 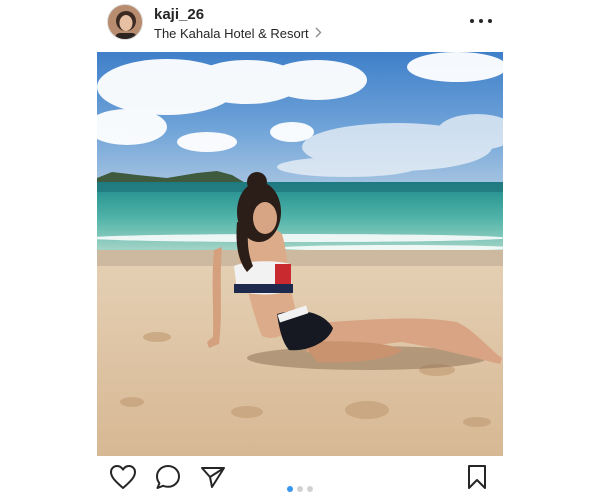 I want to click on avatar, so click(x=125, y=22).